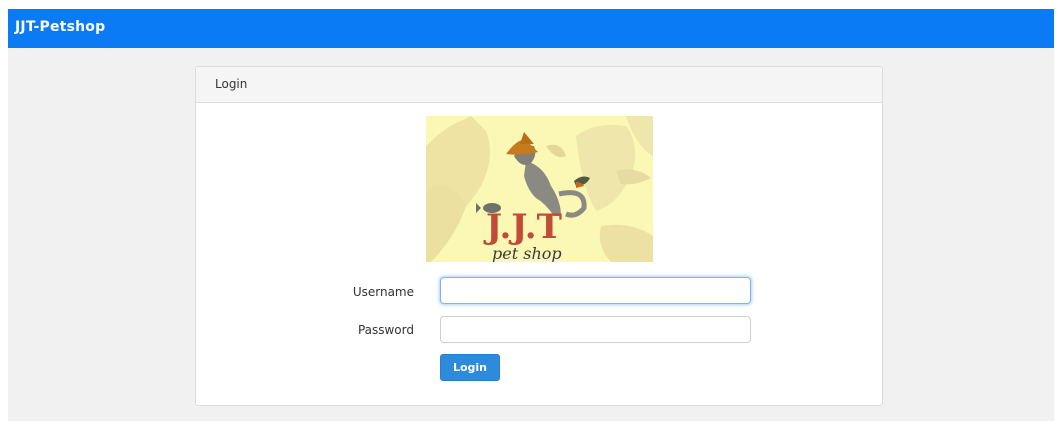 The width and height of the screenshot is (1060, 423). What do you see at coordinates (595, 329) in the screenshot?
I see `password-input` at bounding box center [595, 329].